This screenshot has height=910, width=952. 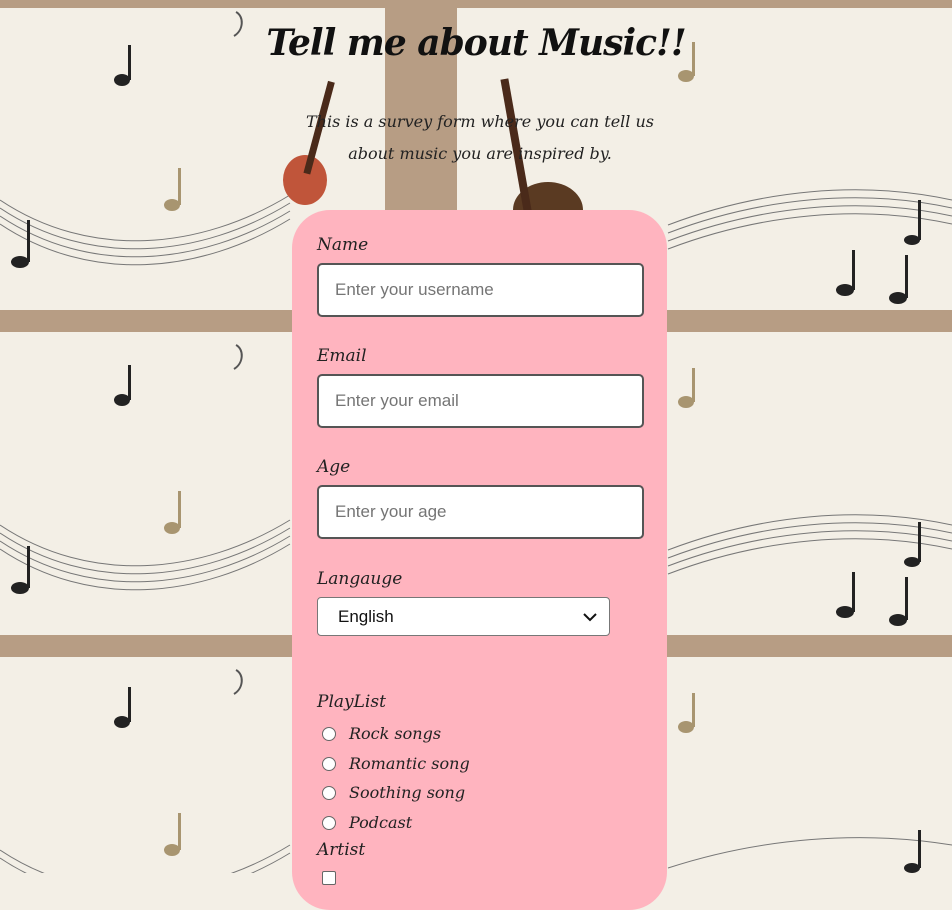 What do you see at coordinates (407, 792) in the screenshot?
I see `playlist-option-label: Soothing song` at bounding box center [407, 792].